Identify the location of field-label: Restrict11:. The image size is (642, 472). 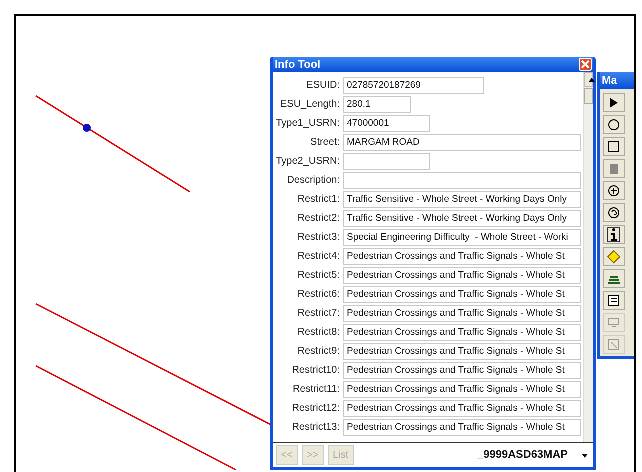
(316, 389).